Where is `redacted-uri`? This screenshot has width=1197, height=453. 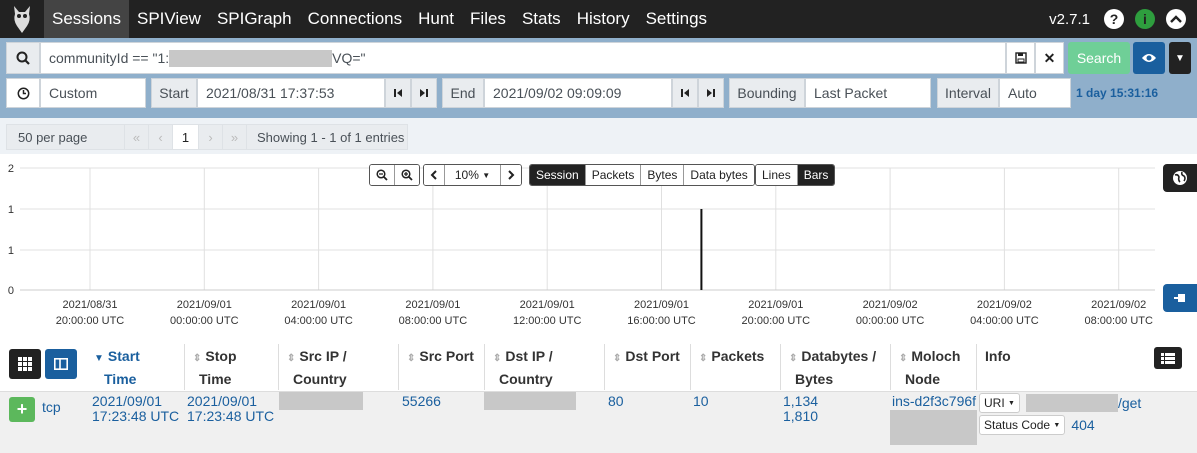
redacted-uri is located at coordinates (1071, 403).